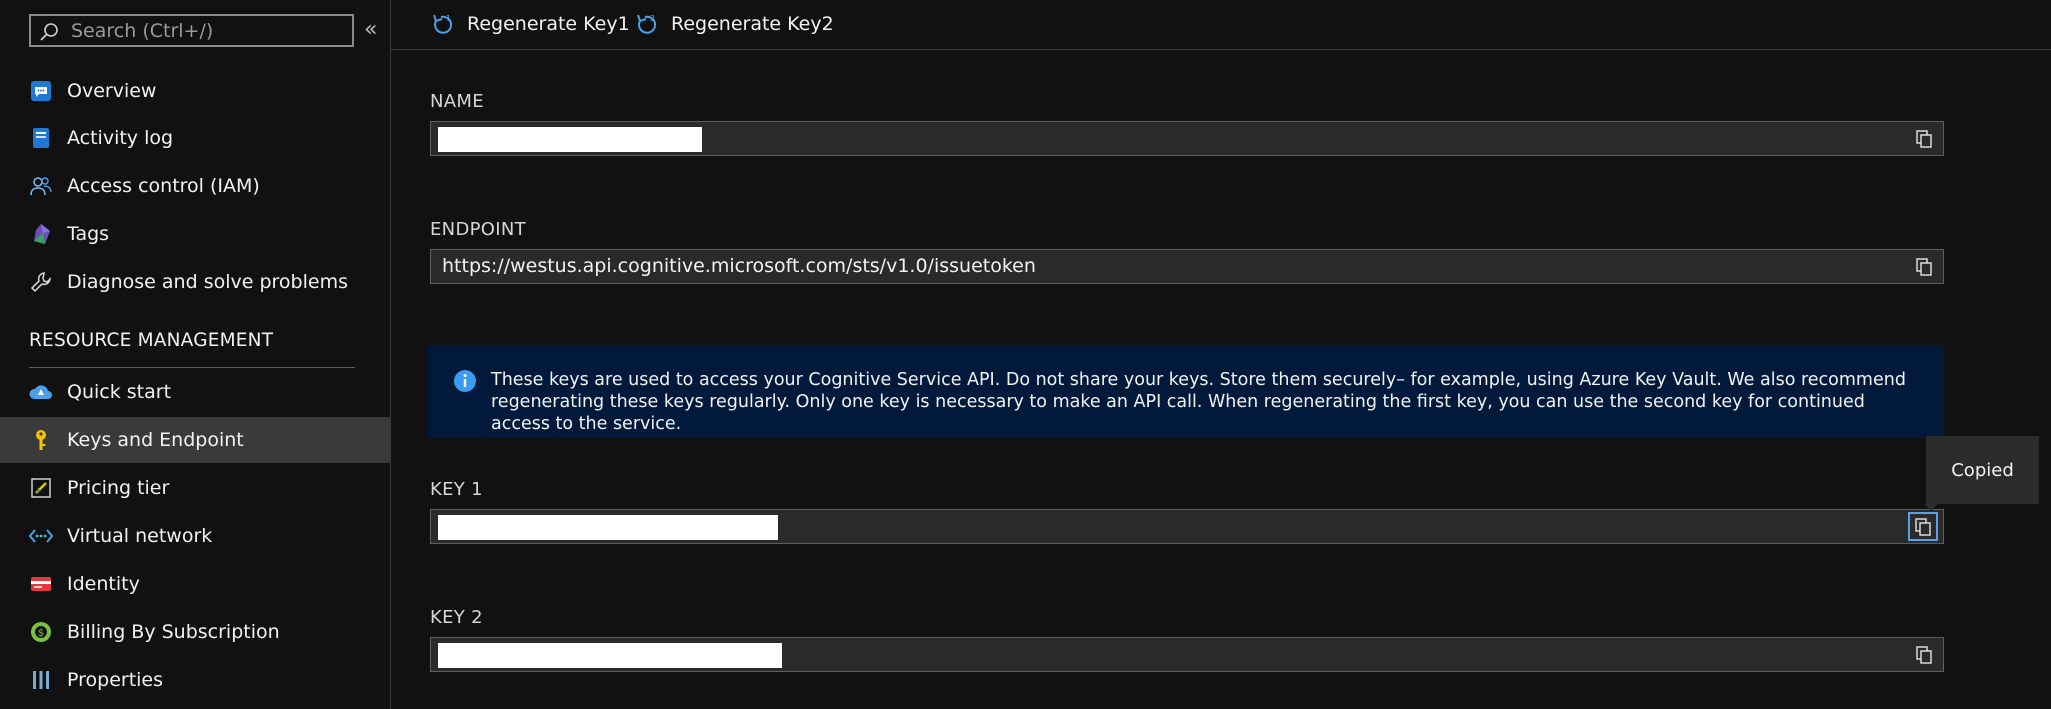  Describe the element at coordinates (41, 91) in the screenshot. I see `overview-icon` at that location.